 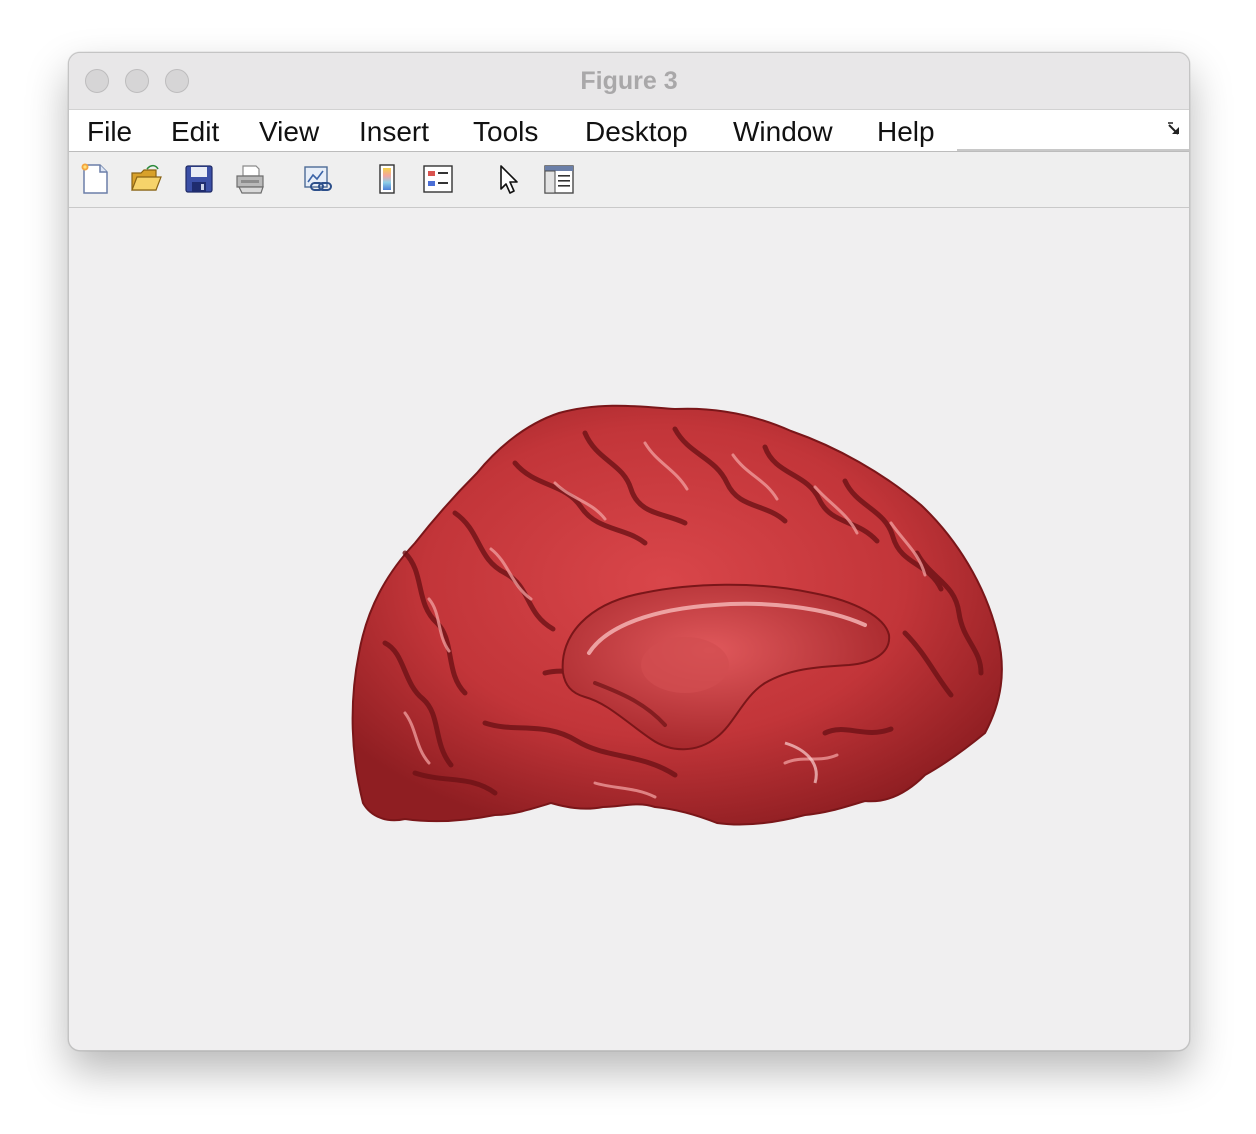 I want to click on open-file-icon, so click(x=146, y=177).